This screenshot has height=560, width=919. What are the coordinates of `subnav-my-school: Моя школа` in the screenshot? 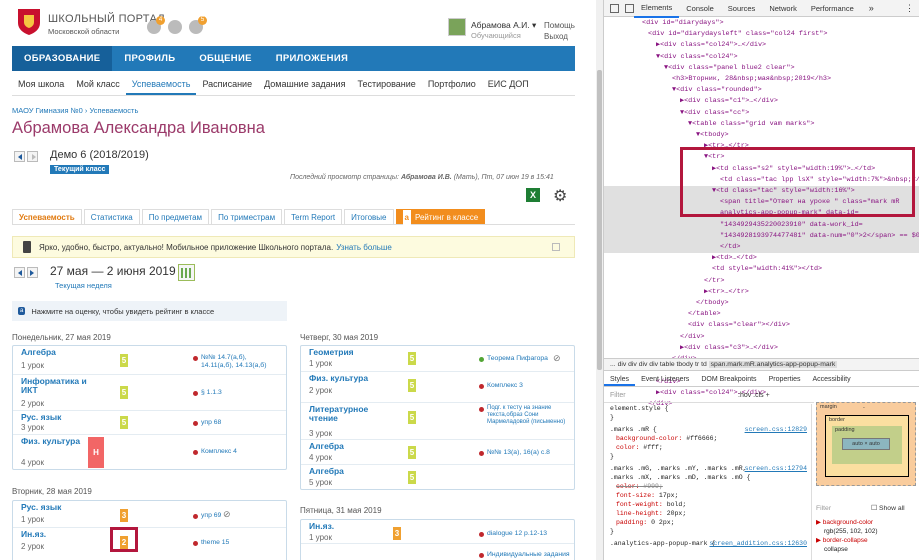 It's located at (41, 83).